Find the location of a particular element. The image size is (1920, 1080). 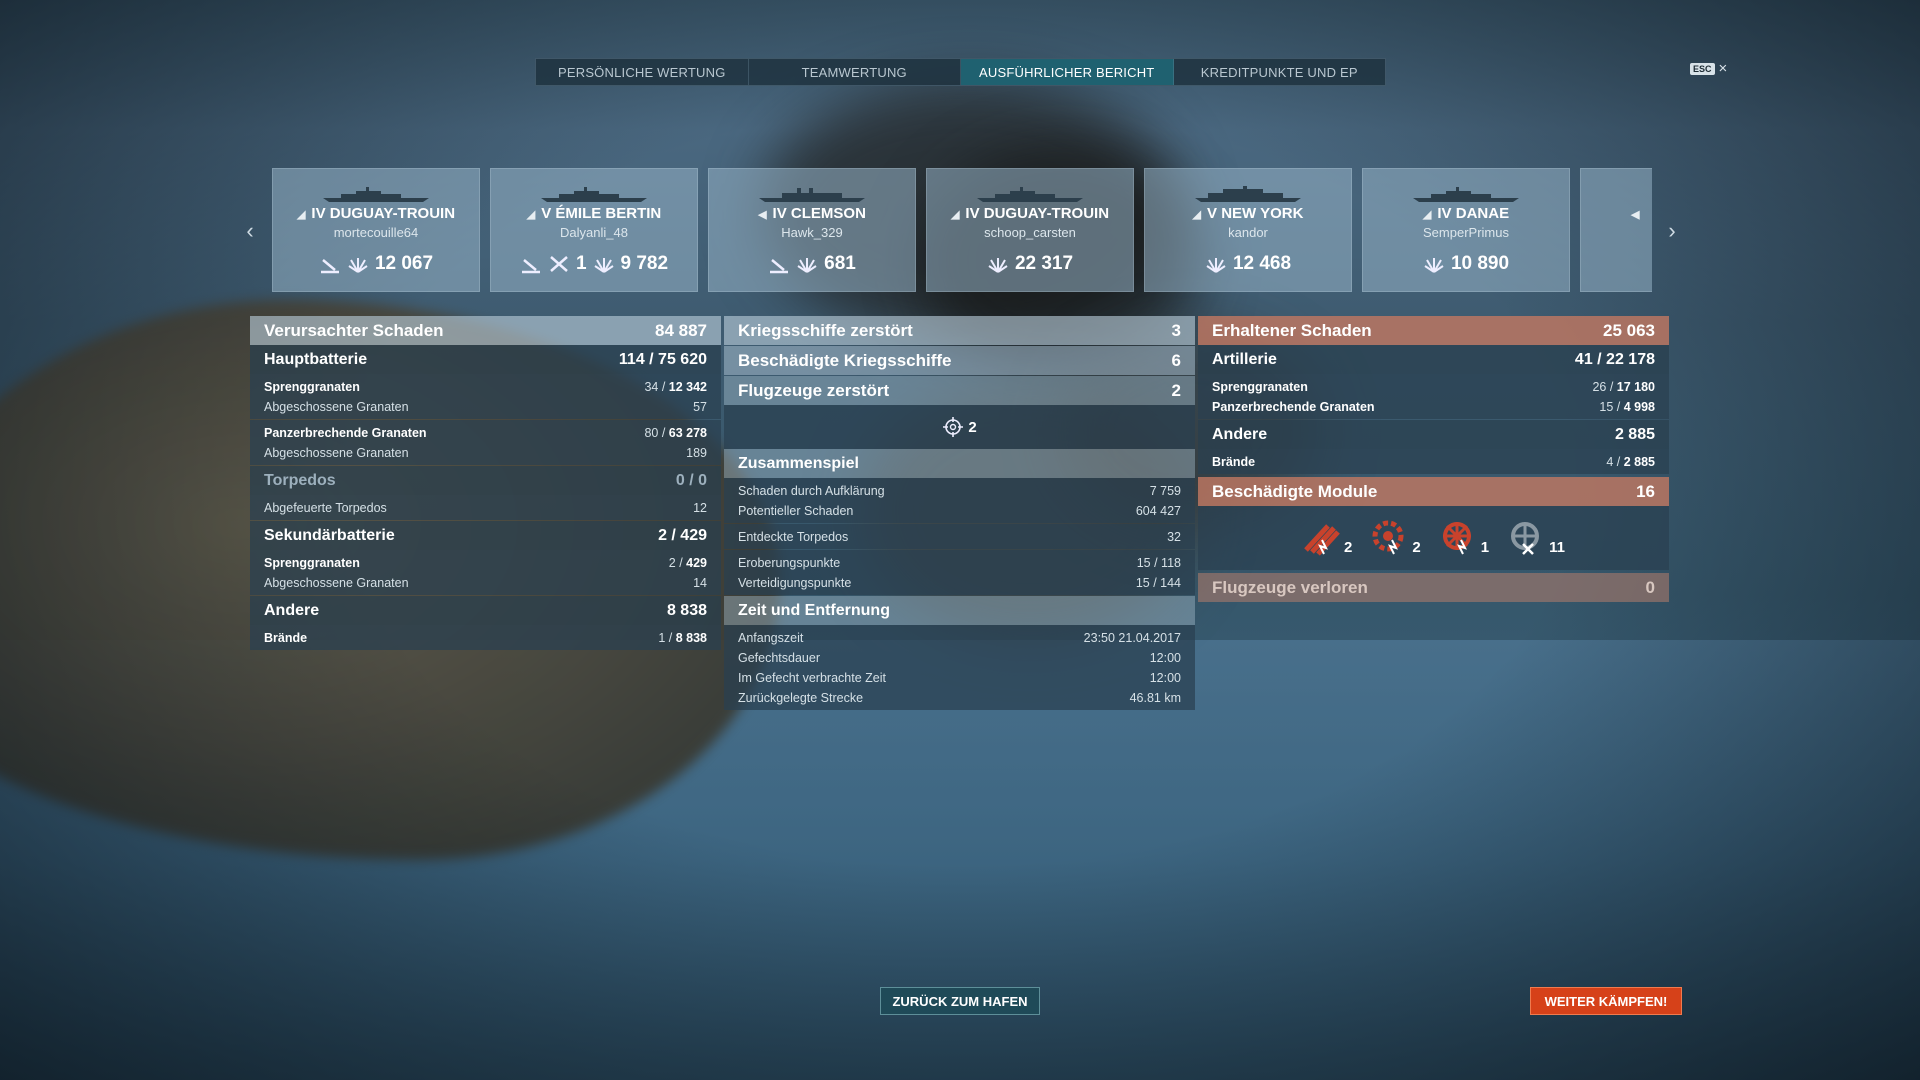

torpedo-header: Torpedos 0 / 0 is located at coordinates (485, 480).